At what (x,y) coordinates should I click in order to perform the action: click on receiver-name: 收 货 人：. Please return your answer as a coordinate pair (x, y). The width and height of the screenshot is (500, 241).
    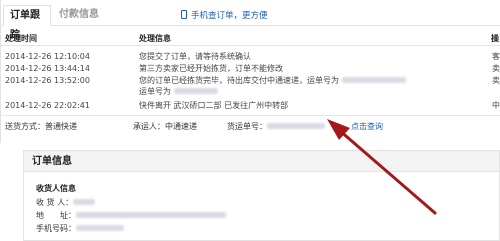
    Looking at the image, I should click on (66, 202).